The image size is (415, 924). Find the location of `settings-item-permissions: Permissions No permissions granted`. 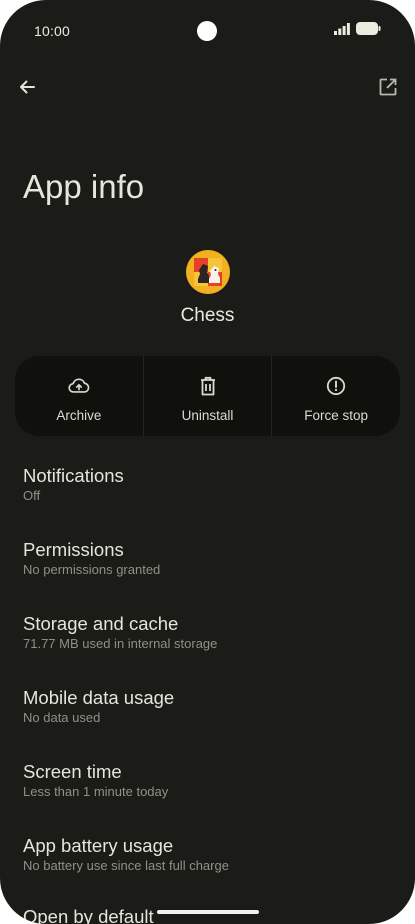

settings-item-permissions: Permissions No permissions granted is located at coordinates (208, 559).